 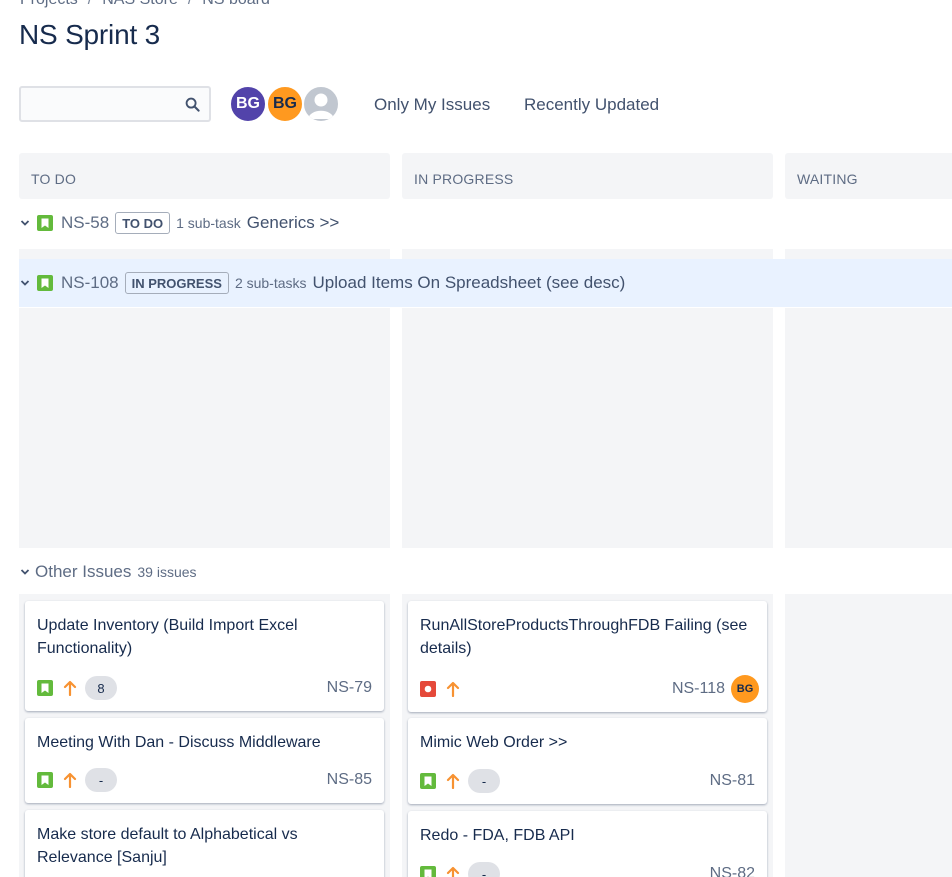 What do you see at coordinates (140, 4) in the screenshot?
I see `breadcrumb-project: NAS Store` at bounding box center [140, 4].